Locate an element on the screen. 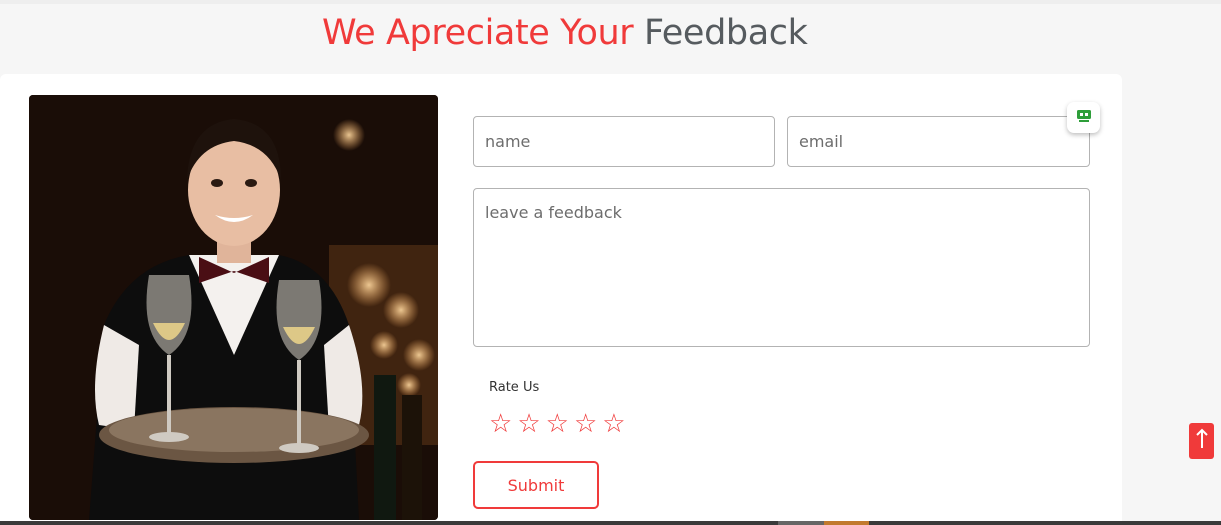 This screenshot has height=525, width=1221. scroll-to-top-button is located at coordinates (1201, 441).